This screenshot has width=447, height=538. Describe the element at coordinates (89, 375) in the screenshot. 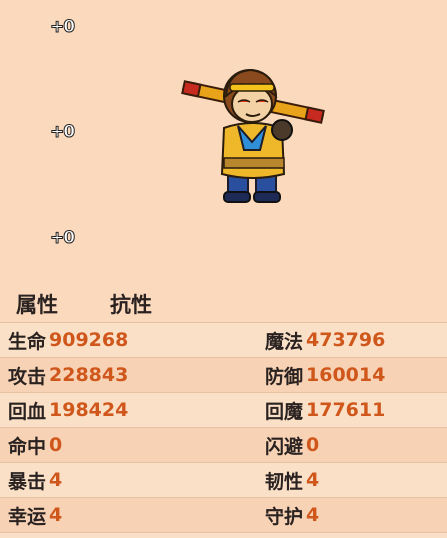

I see `stat-value: 228843` at that location.